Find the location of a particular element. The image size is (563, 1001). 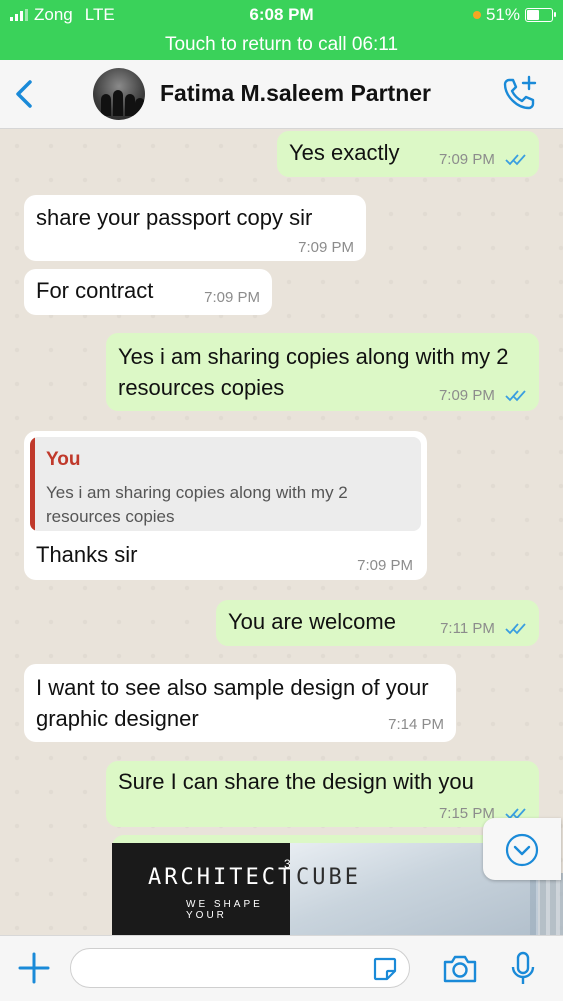

image-message: ARCHITECTS 3 WE SHAPE YOUR CUBE is located at coordinates (337, 885).